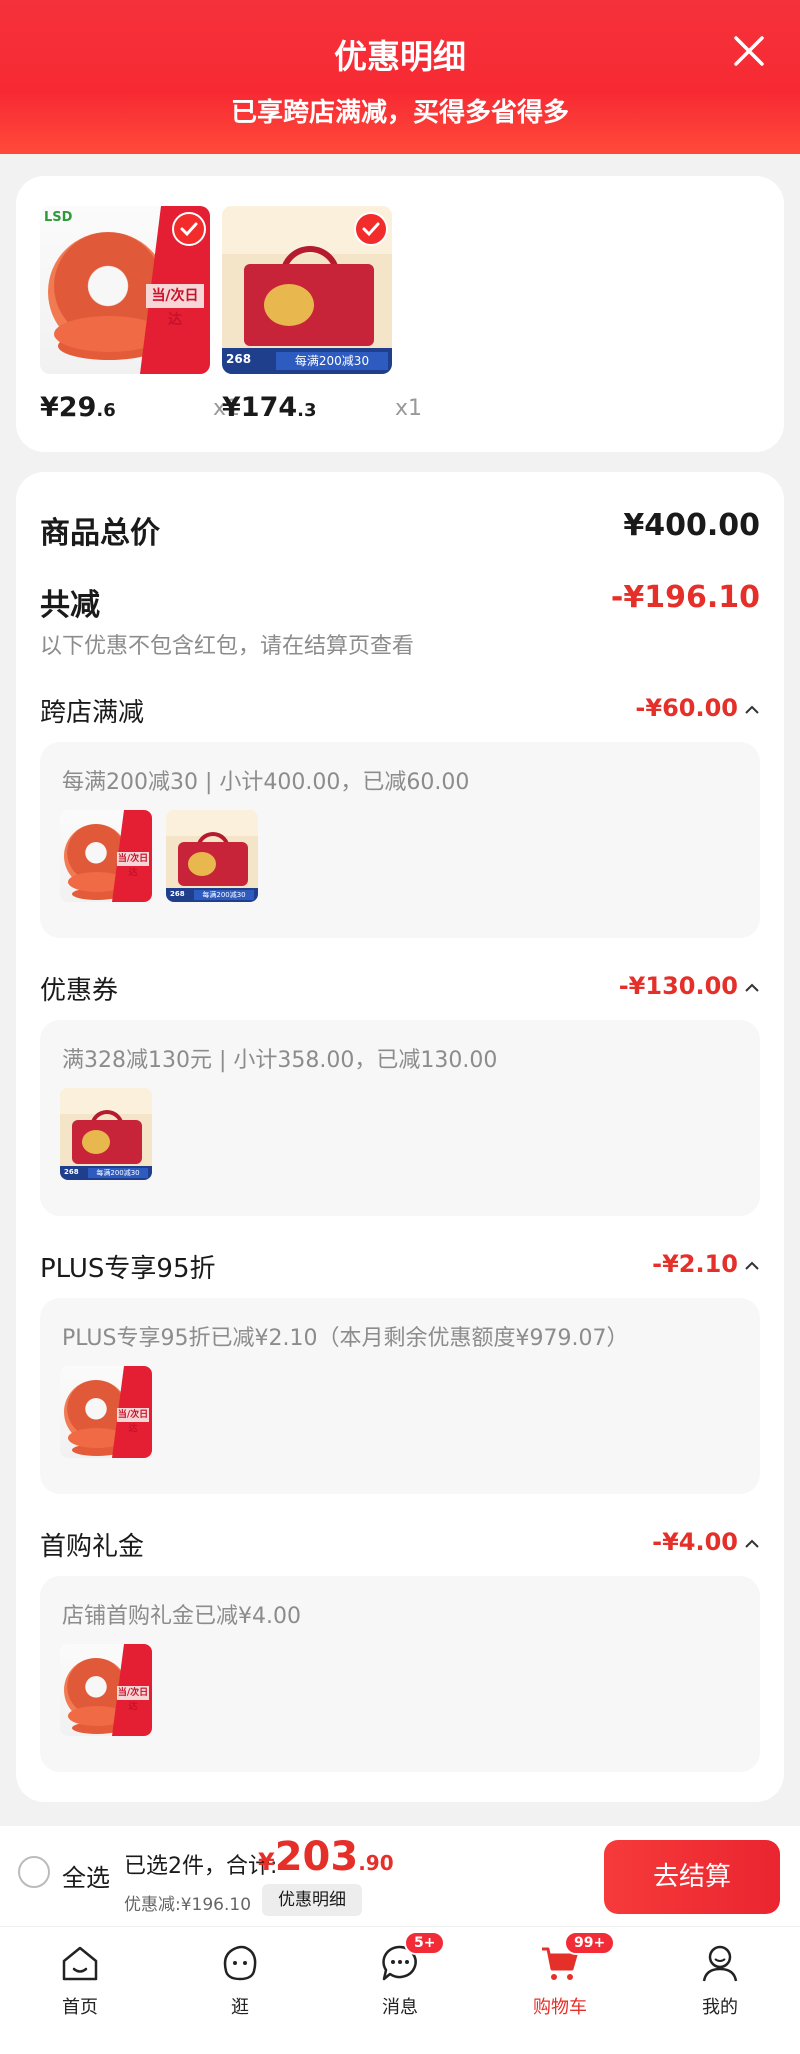 Image resolution: width=800 pixels, height=2054 pixels. Describe the element at coordinates (80, 1963) in the screenshot. I see `home-icon` at that location.